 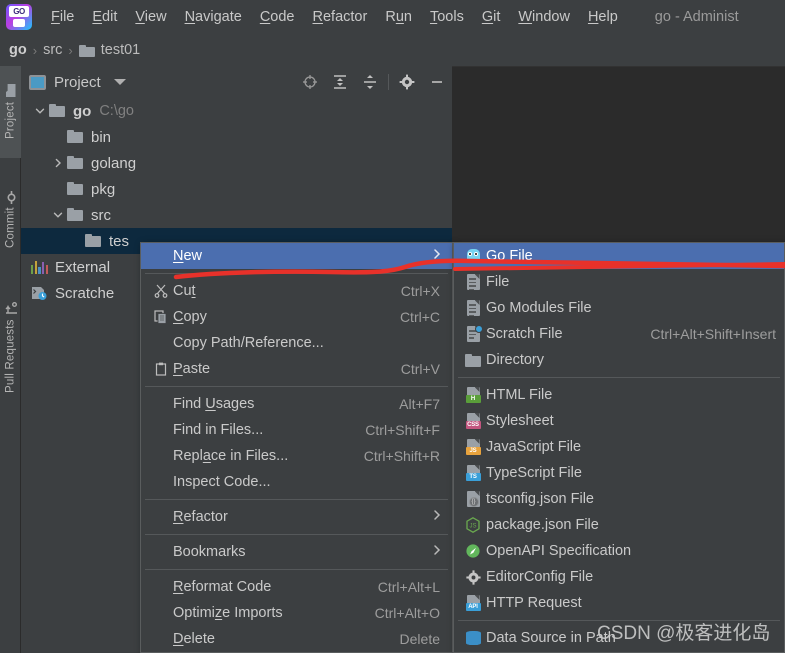 I want to click on tree-row-src: src, so click(x=236, y=215).